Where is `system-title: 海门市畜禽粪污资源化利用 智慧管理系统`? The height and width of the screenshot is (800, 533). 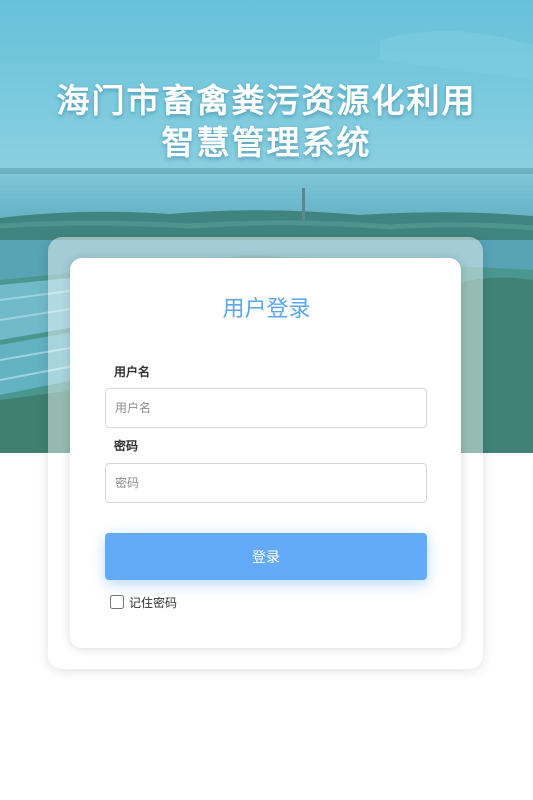
system-title: 海门市畜禽粪污资源化利用 智慧管理系统 is located at coordinates (266, 122).